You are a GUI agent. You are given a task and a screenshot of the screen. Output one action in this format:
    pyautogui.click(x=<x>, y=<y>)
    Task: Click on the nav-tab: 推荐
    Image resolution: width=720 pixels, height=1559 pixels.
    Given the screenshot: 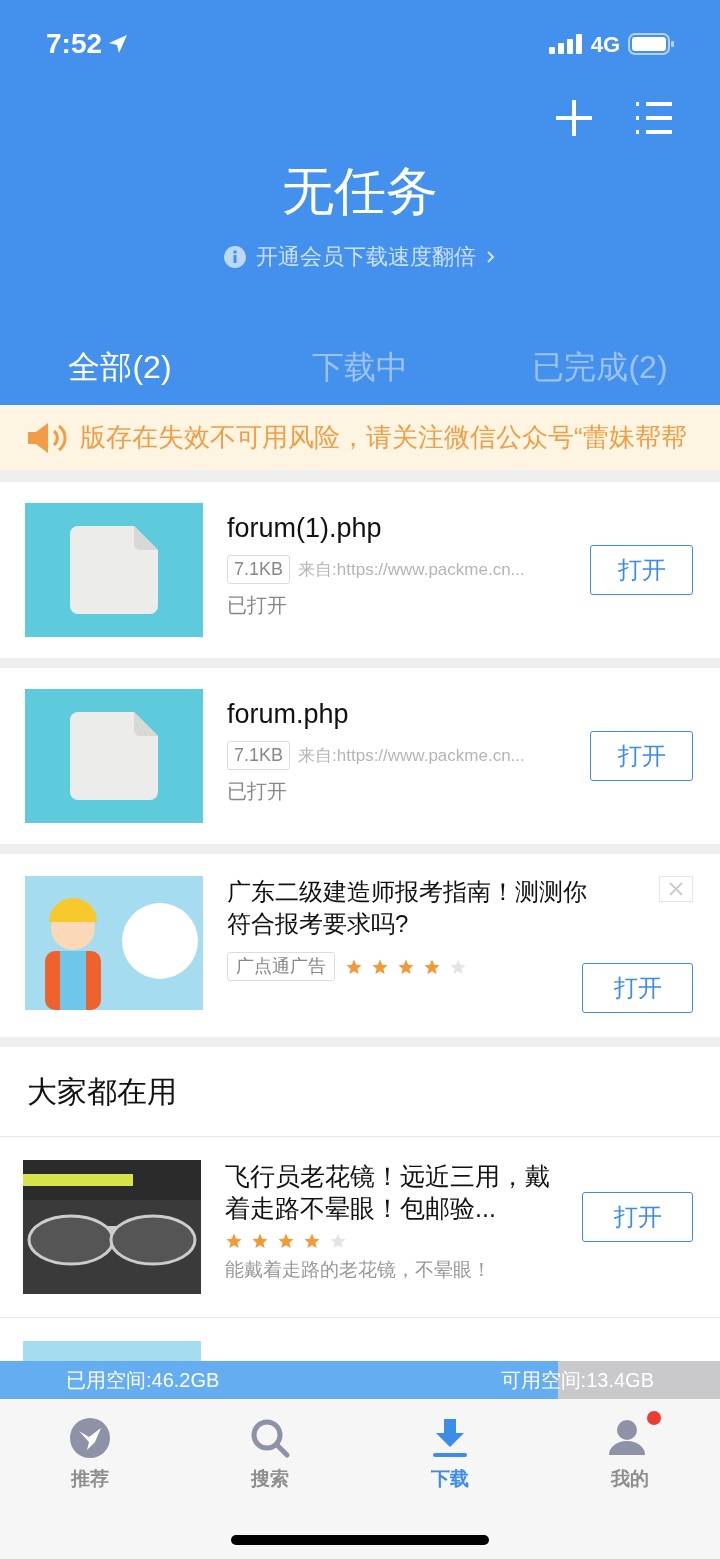 What is the action you would take?
    pyautogui.click(x=90, y=1449)
    